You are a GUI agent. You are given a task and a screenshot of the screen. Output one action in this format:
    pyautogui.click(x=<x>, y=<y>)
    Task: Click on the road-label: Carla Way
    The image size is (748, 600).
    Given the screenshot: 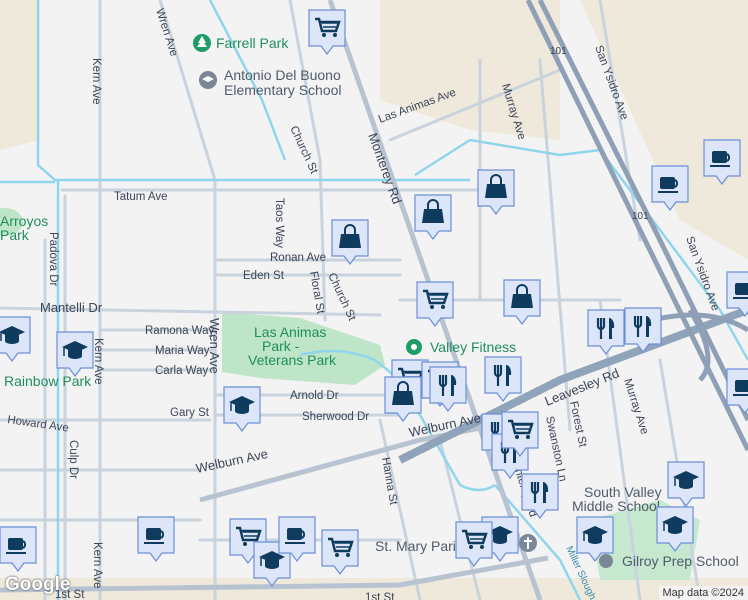 What is the action you would take?
    pyautogui.click(x=181, y=371)
    